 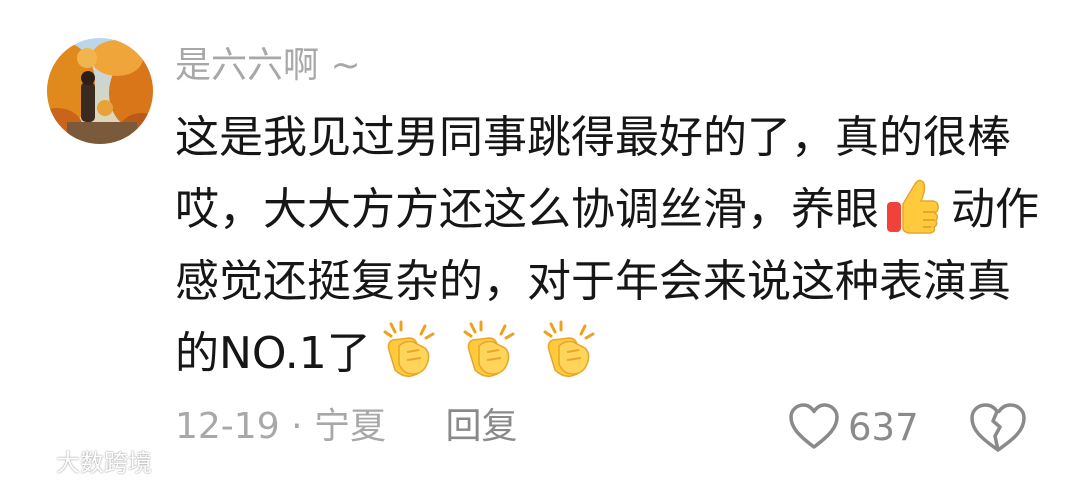 I want to click on broken-heart-icon, so click(x=998, y=427).